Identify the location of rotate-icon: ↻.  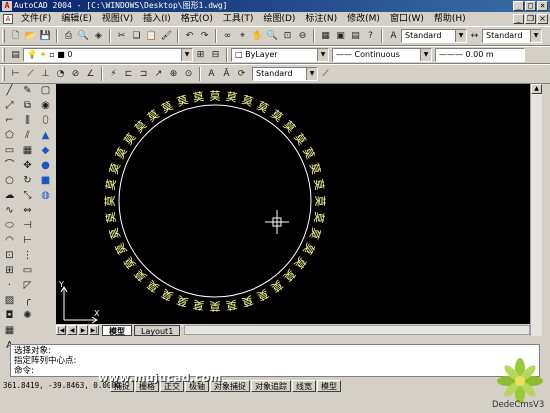
(28, 181).